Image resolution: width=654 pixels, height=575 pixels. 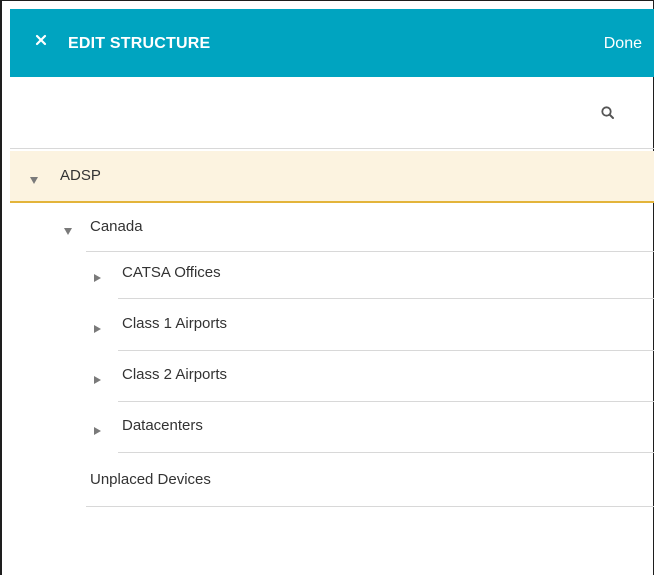 What do you see at coordinates (332, 325) in the screenshot?
I see `tree-node-class-1-airports: Class 1 Airports` at bounding box center [332, 325].